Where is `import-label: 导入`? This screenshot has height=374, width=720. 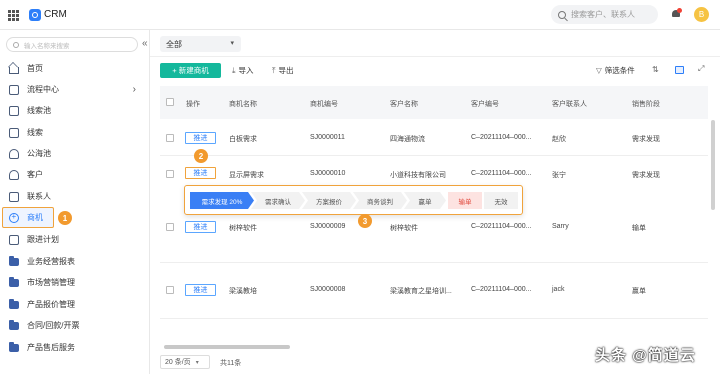
import-label: 导入 is located at coordinates (246, 70).